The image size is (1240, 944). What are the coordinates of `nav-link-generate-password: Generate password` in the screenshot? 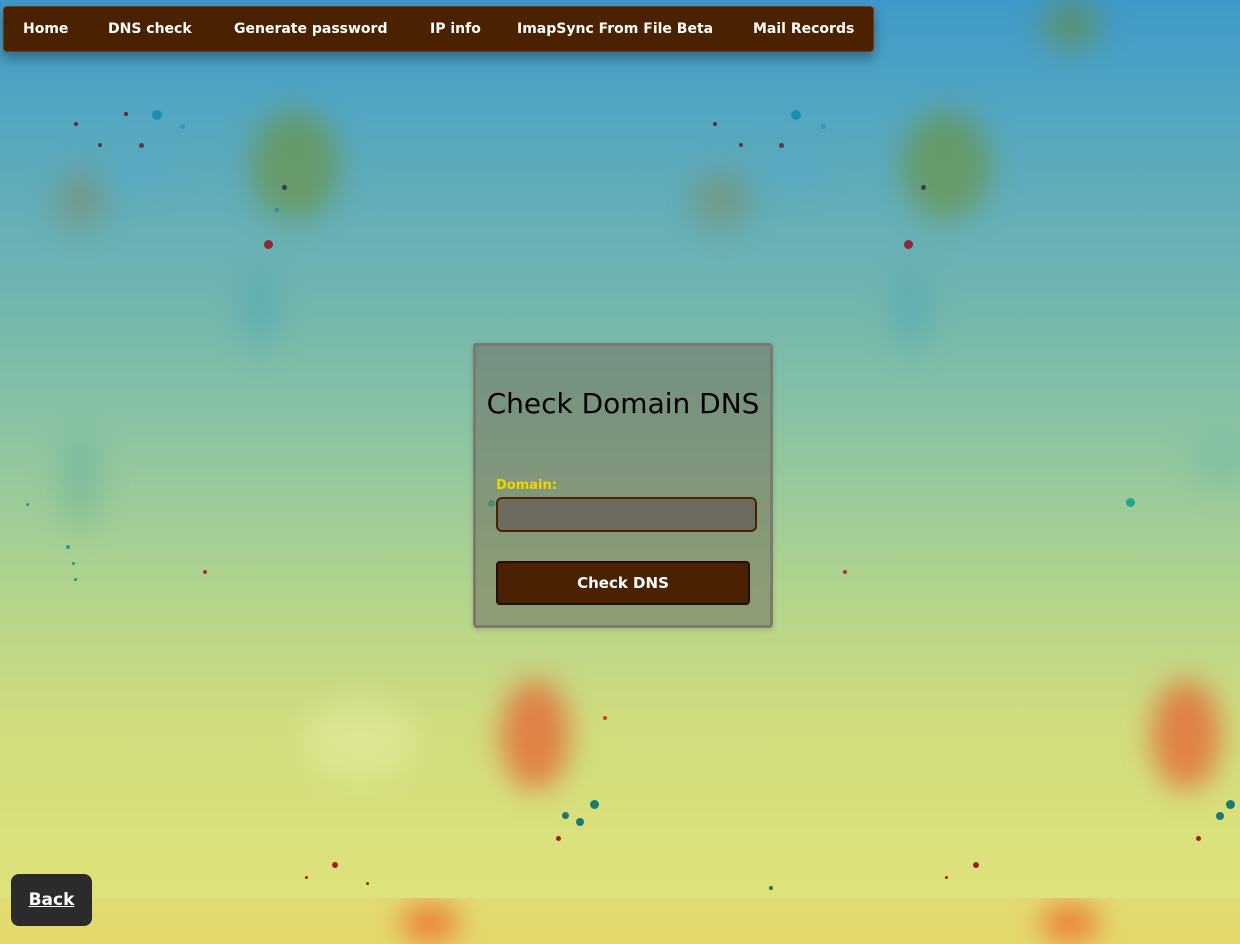 It's located at (310, 29).